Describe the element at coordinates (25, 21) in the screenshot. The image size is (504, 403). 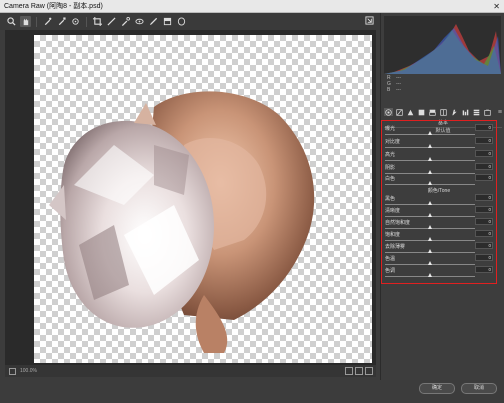
I see `hand-icon` at that location.